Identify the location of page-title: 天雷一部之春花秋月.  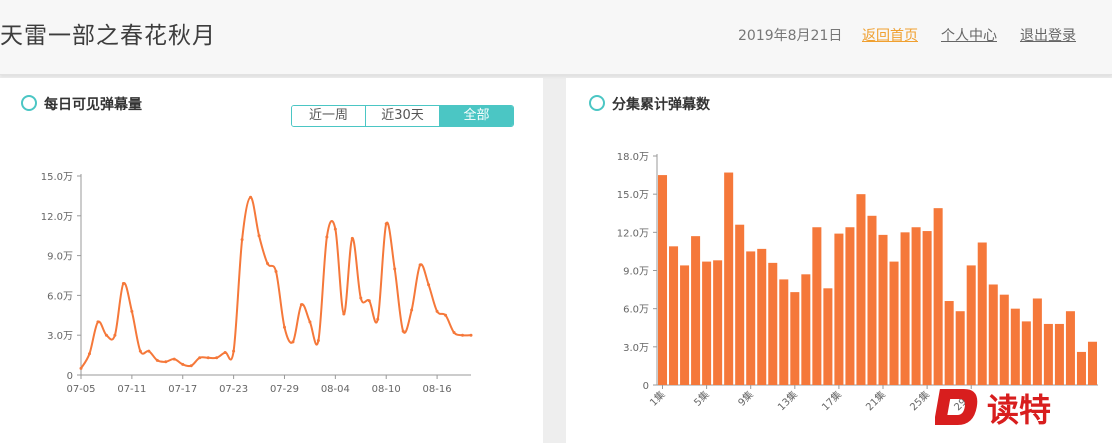
(108, 36).